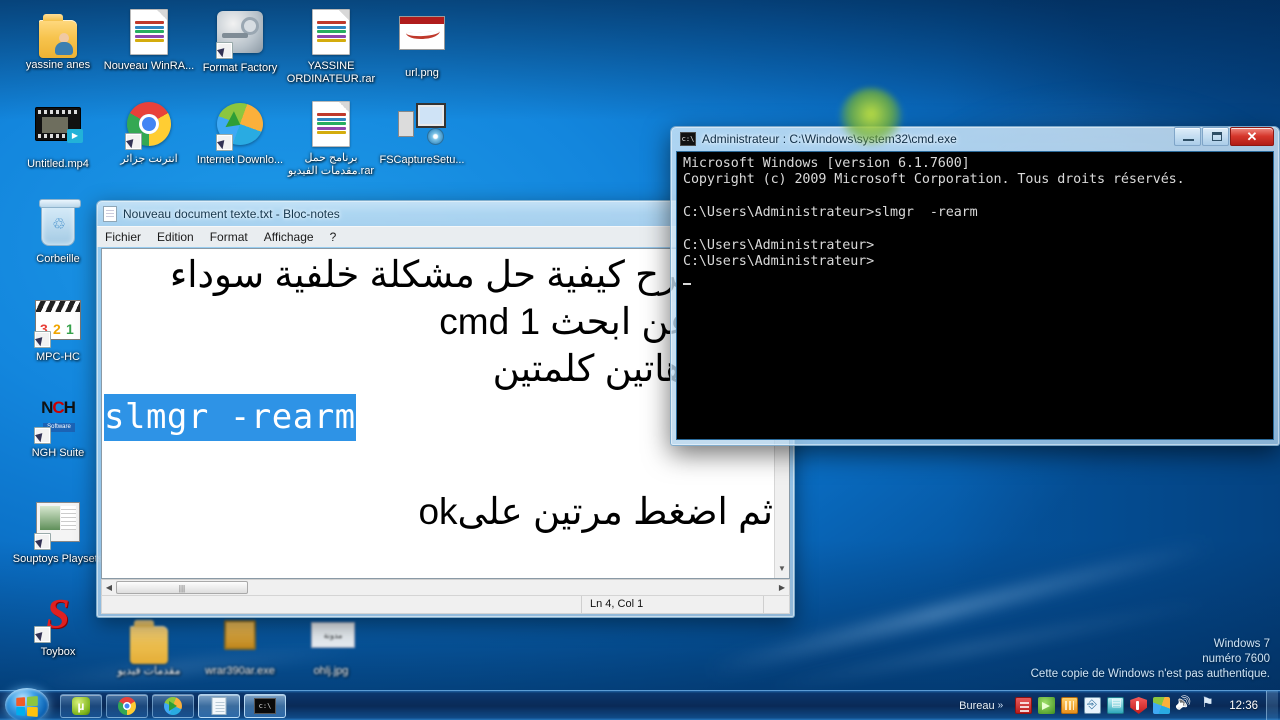 The width and height of the screenshot is (1280, 720). Describe the element at coordinates (1215, 136) in the screenshot. I see `maximize-button` at that location.